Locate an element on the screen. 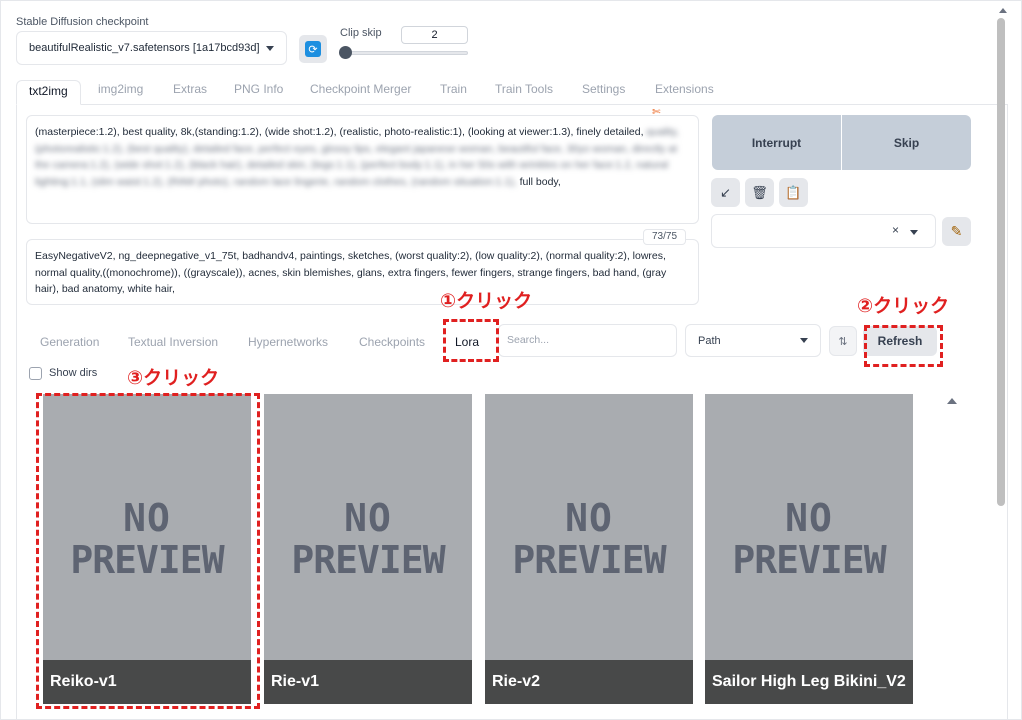  skip-button: Skip is located at coordinates (906, 142).